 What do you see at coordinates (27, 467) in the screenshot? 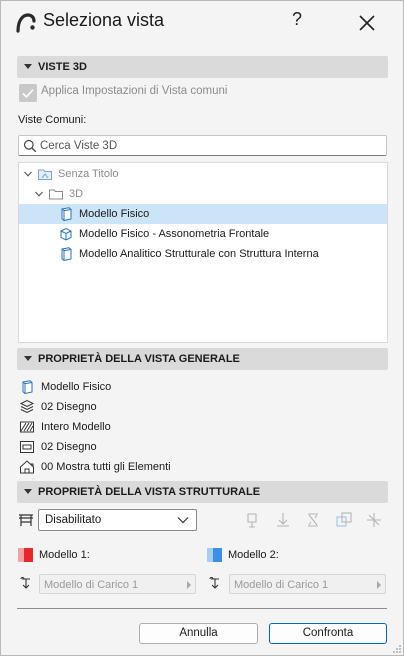
I see `renovation-filter-icon` at bounding box center [27, 467].